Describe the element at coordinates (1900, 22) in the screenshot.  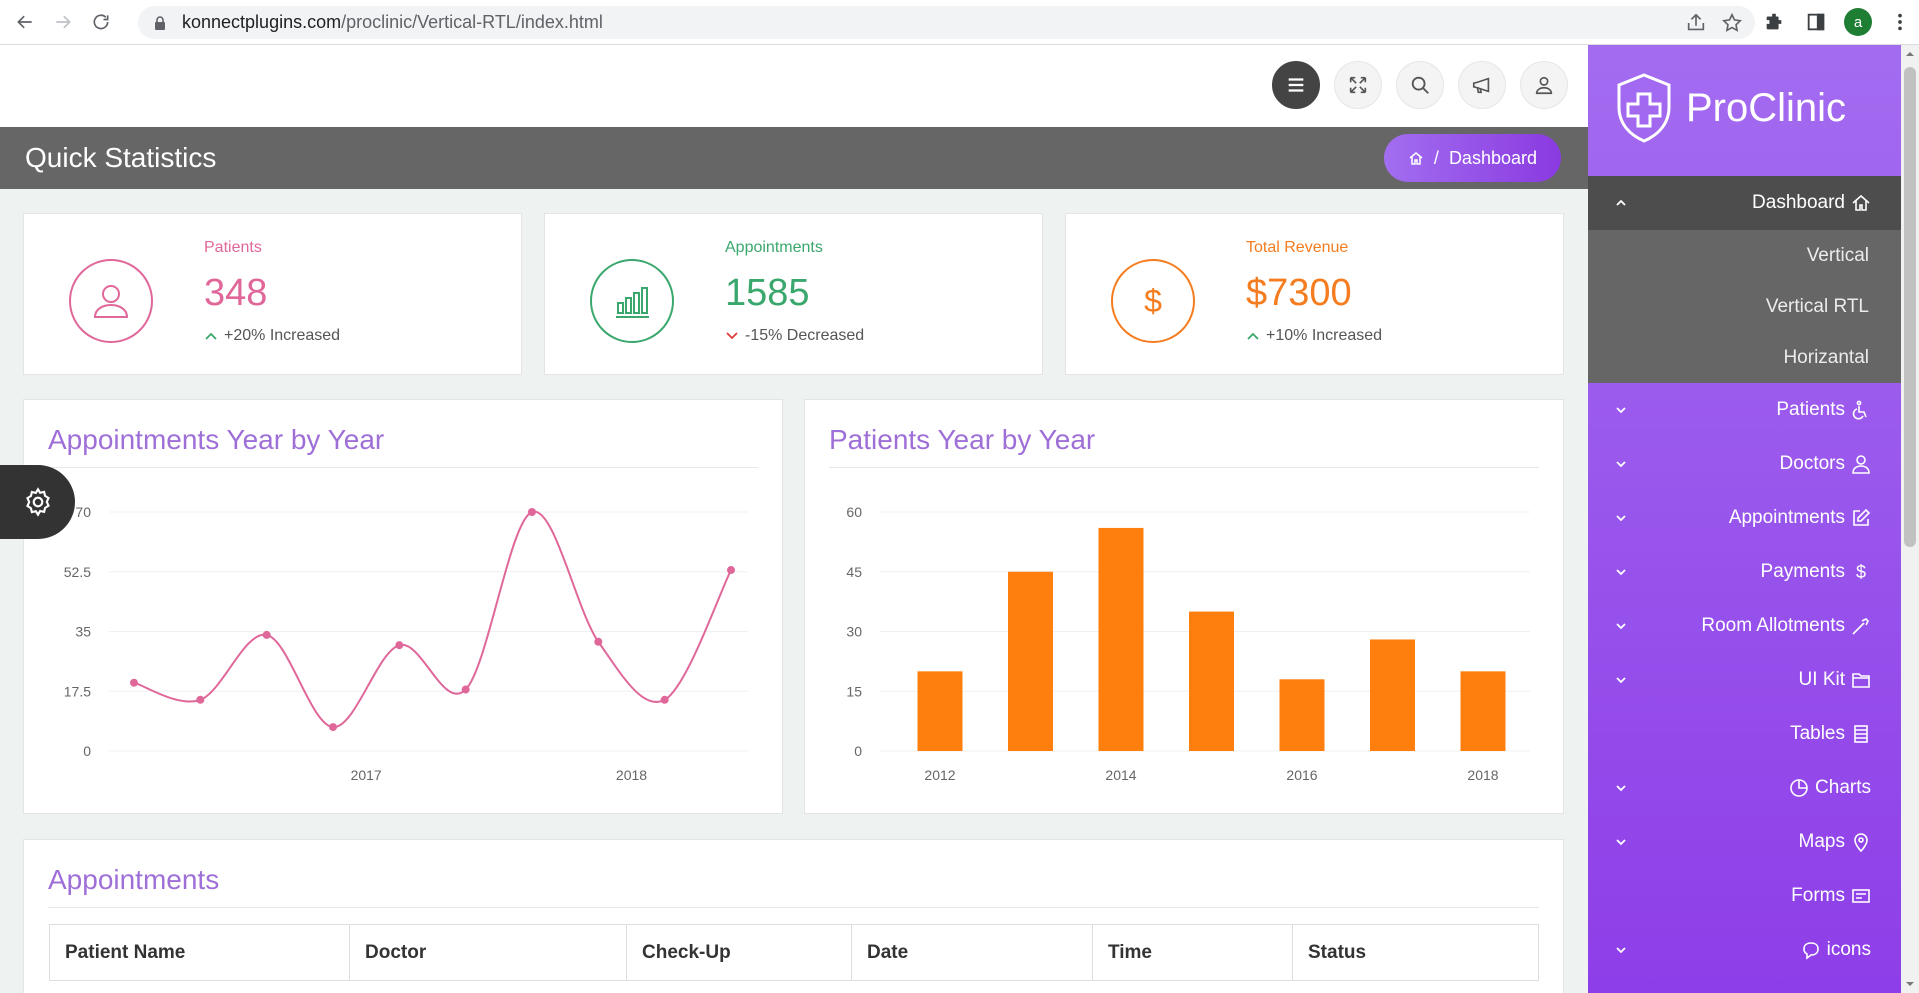
I see `browser-menu-icon` at that location.